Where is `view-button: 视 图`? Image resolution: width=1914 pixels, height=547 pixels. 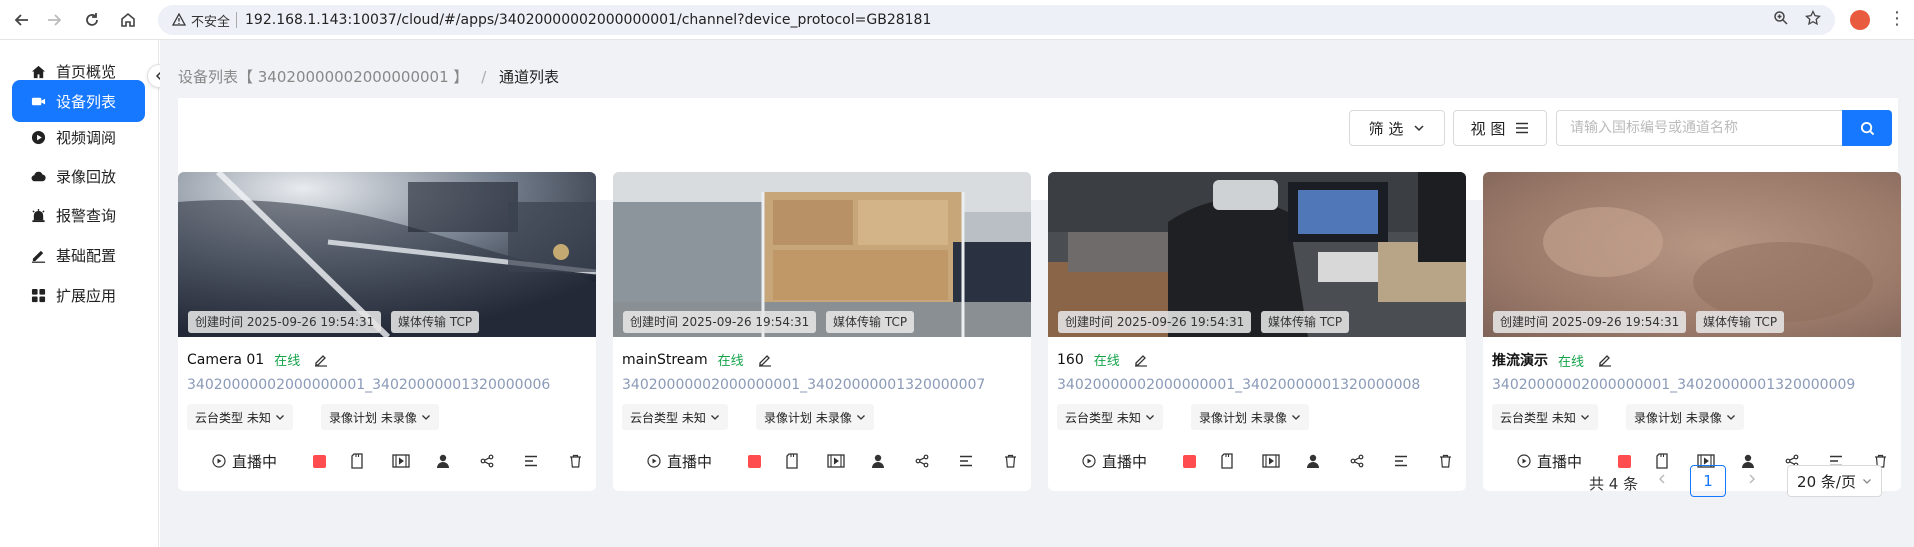
view-button: 视 图 is located at coordinates (1500, 128).